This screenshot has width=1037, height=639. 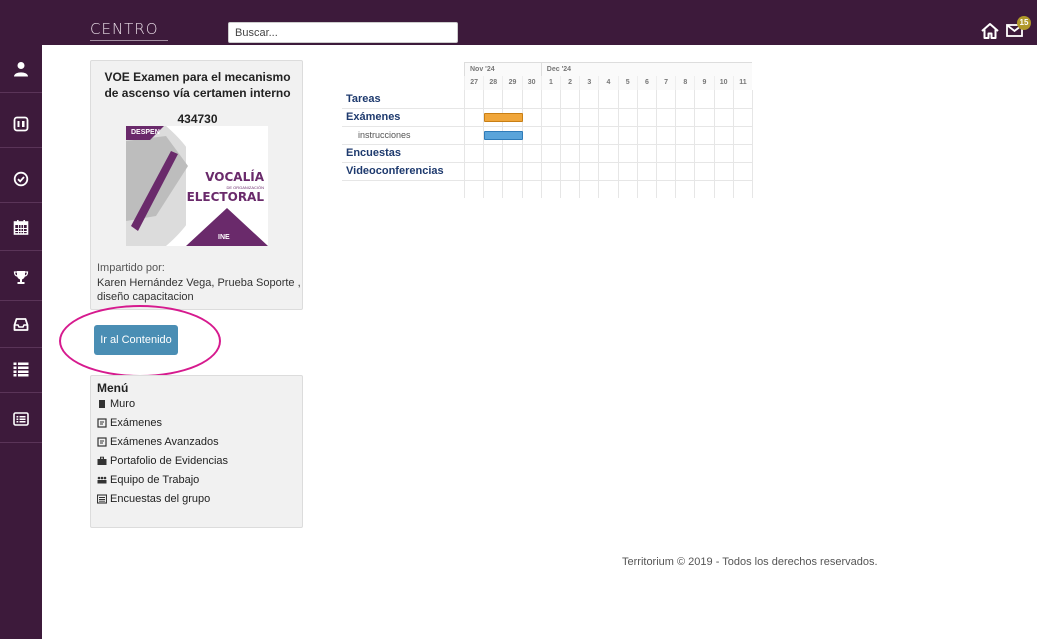 What do you see at coordinates (169, 461) in the screenshot?
I see `menu-item-label: Portafolio de Evidencias` at bounding box center [169, 461].